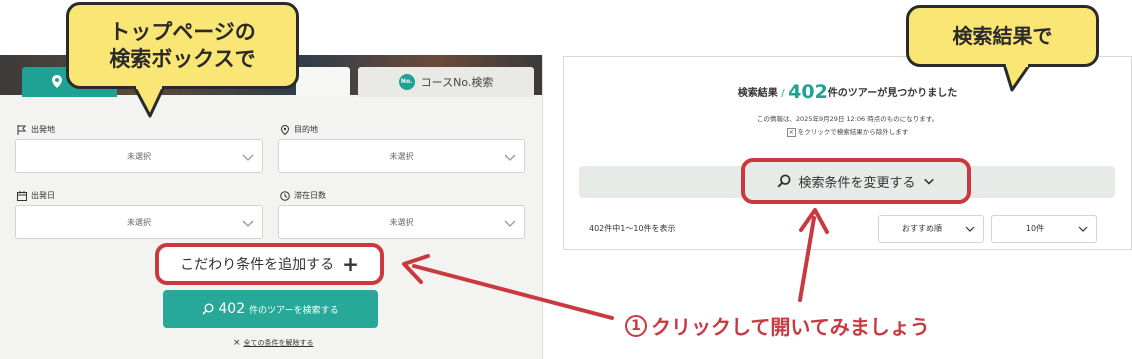  I want to click on departure-date-label-wrap: 出発日, so click(36, 195).